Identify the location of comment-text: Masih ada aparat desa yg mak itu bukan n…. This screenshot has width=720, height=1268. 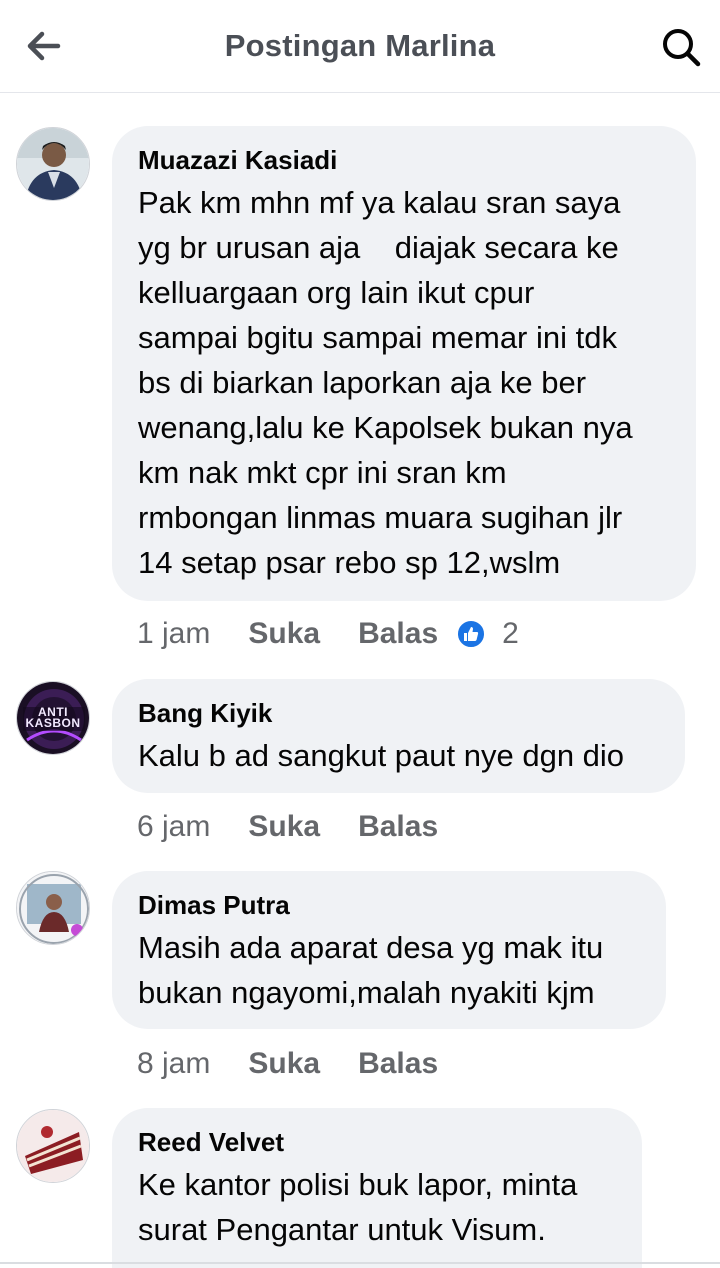
(371, 970).